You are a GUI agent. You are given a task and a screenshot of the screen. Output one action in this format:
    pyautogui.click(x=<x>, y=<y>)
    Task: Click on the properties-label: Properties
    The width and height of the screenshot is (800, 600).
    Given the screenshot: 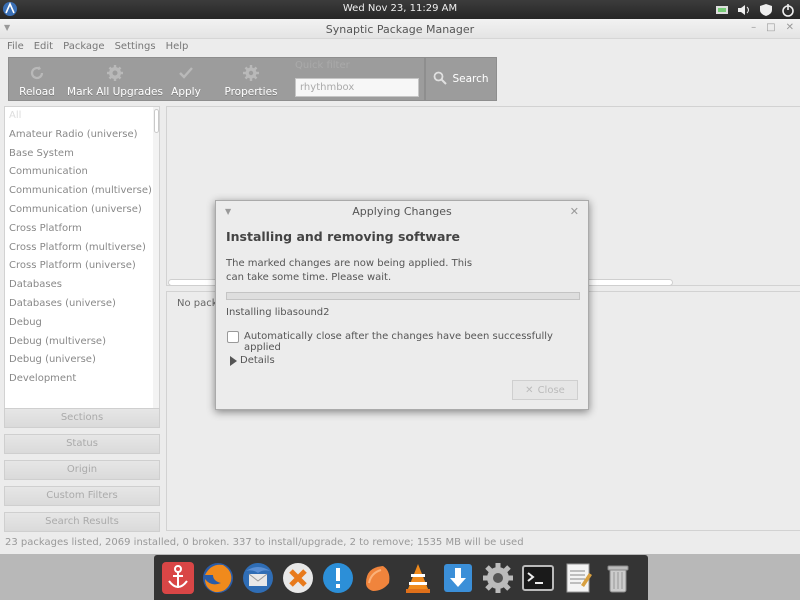 What is the action you would take?
    pyautogui.click(x=251, y=92)
    